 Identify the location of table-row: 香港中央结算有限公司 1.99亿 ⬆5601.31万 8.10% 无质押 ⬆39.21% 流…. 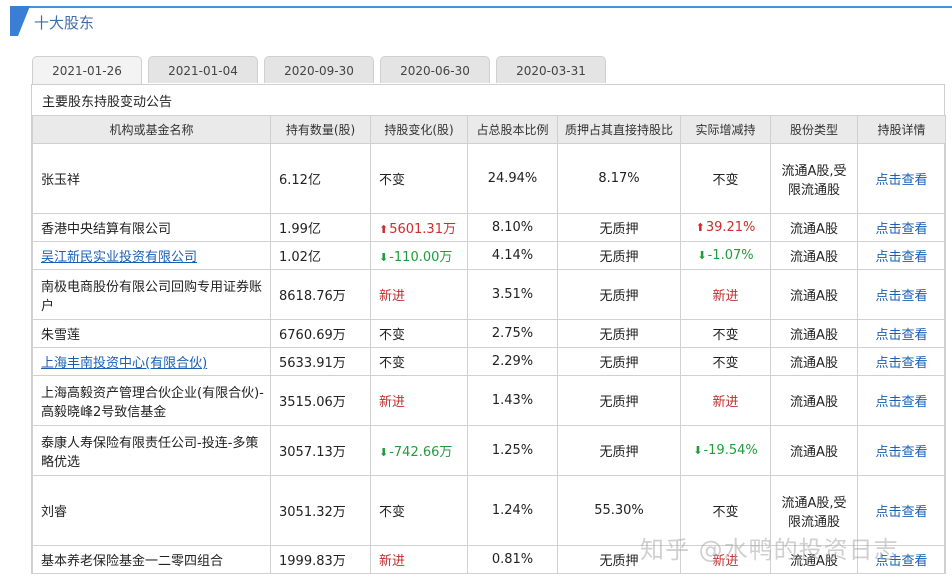
(489, 227).